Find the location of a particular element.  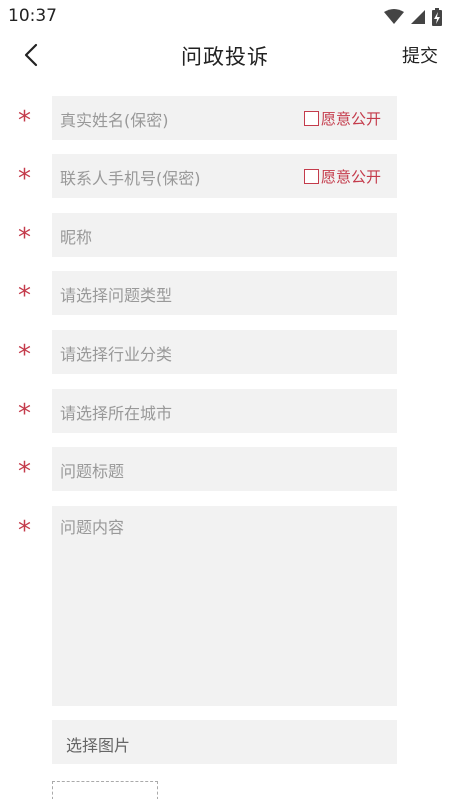

status-bar: 10:37 is located at coordinates (225, 16).